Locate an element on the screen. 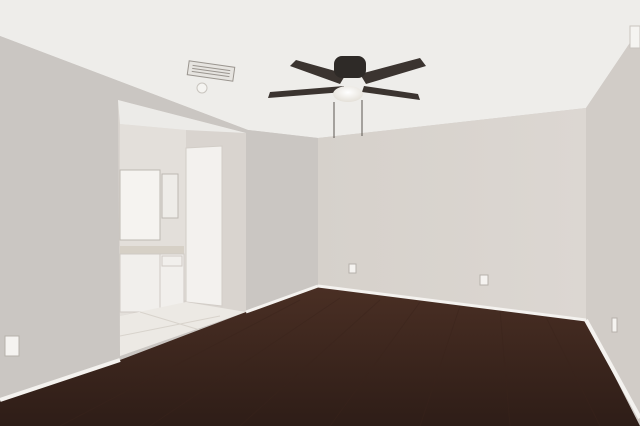 The height and width of the screenshot is (426, 640). vanity-cabinet is located at coordinates (152, 283).